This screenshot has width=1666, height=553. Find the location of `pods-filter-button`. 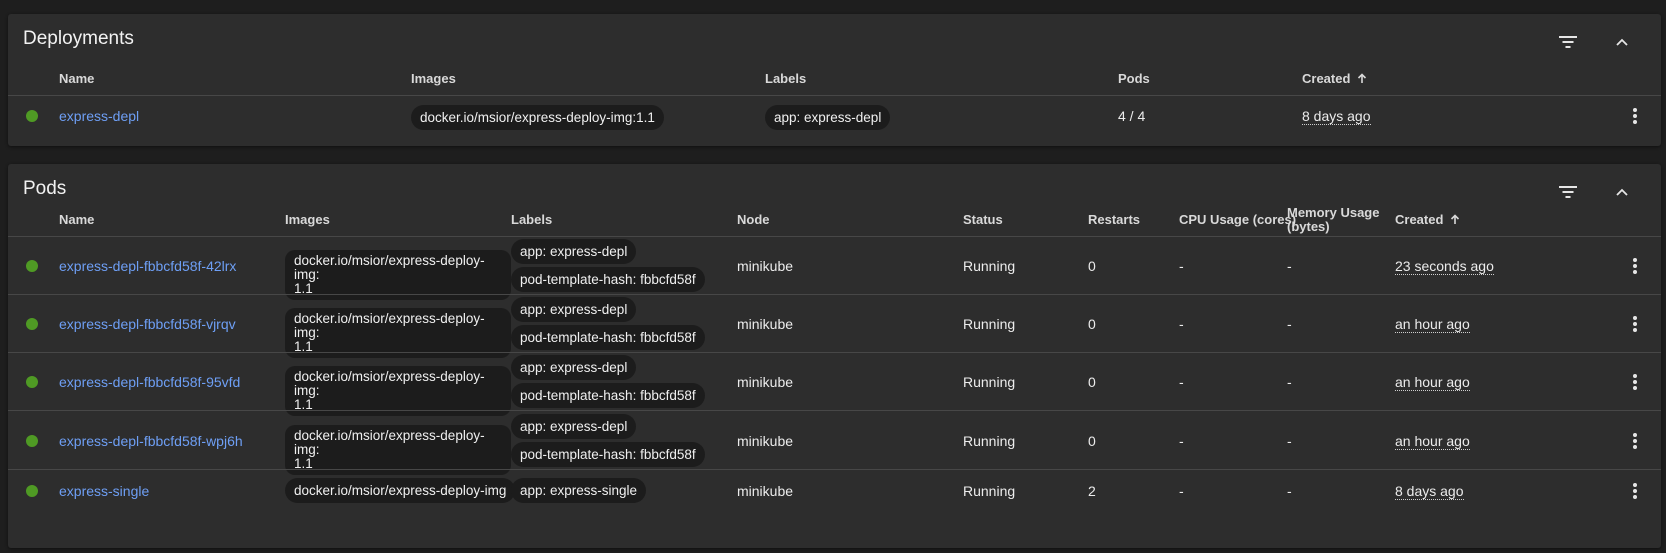

pods-filter-button is located at coordinates (1568, 192).